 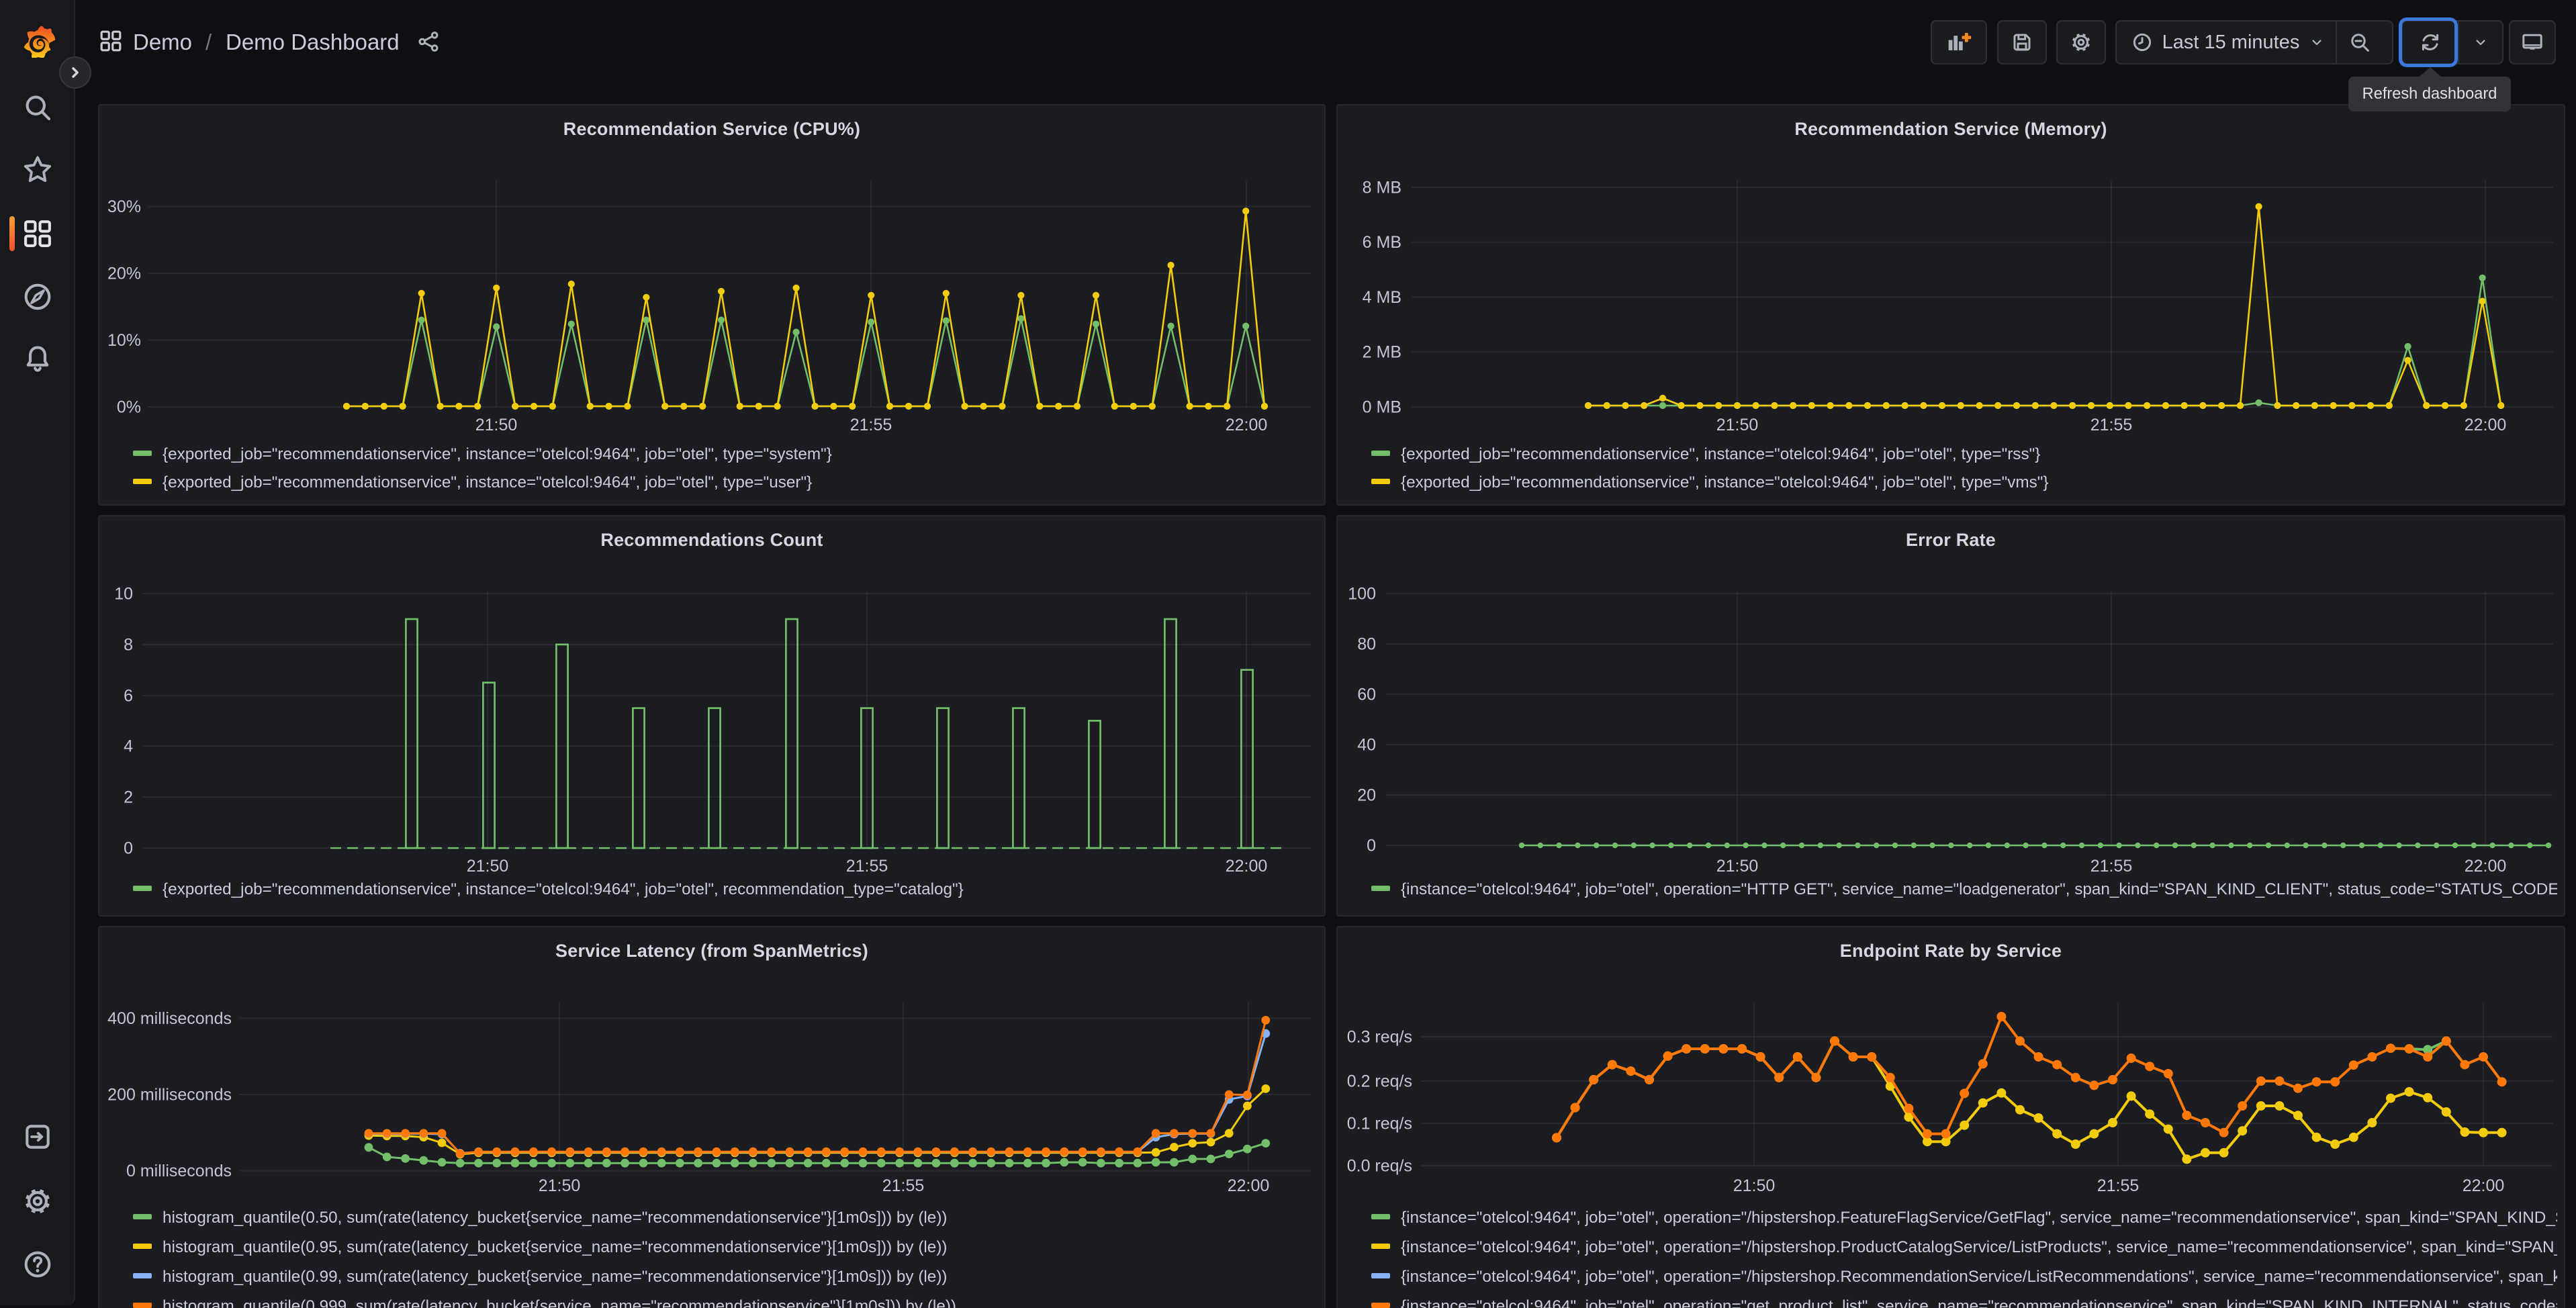 I want to click on svg-text: 0%, so click(x=129, y=407).